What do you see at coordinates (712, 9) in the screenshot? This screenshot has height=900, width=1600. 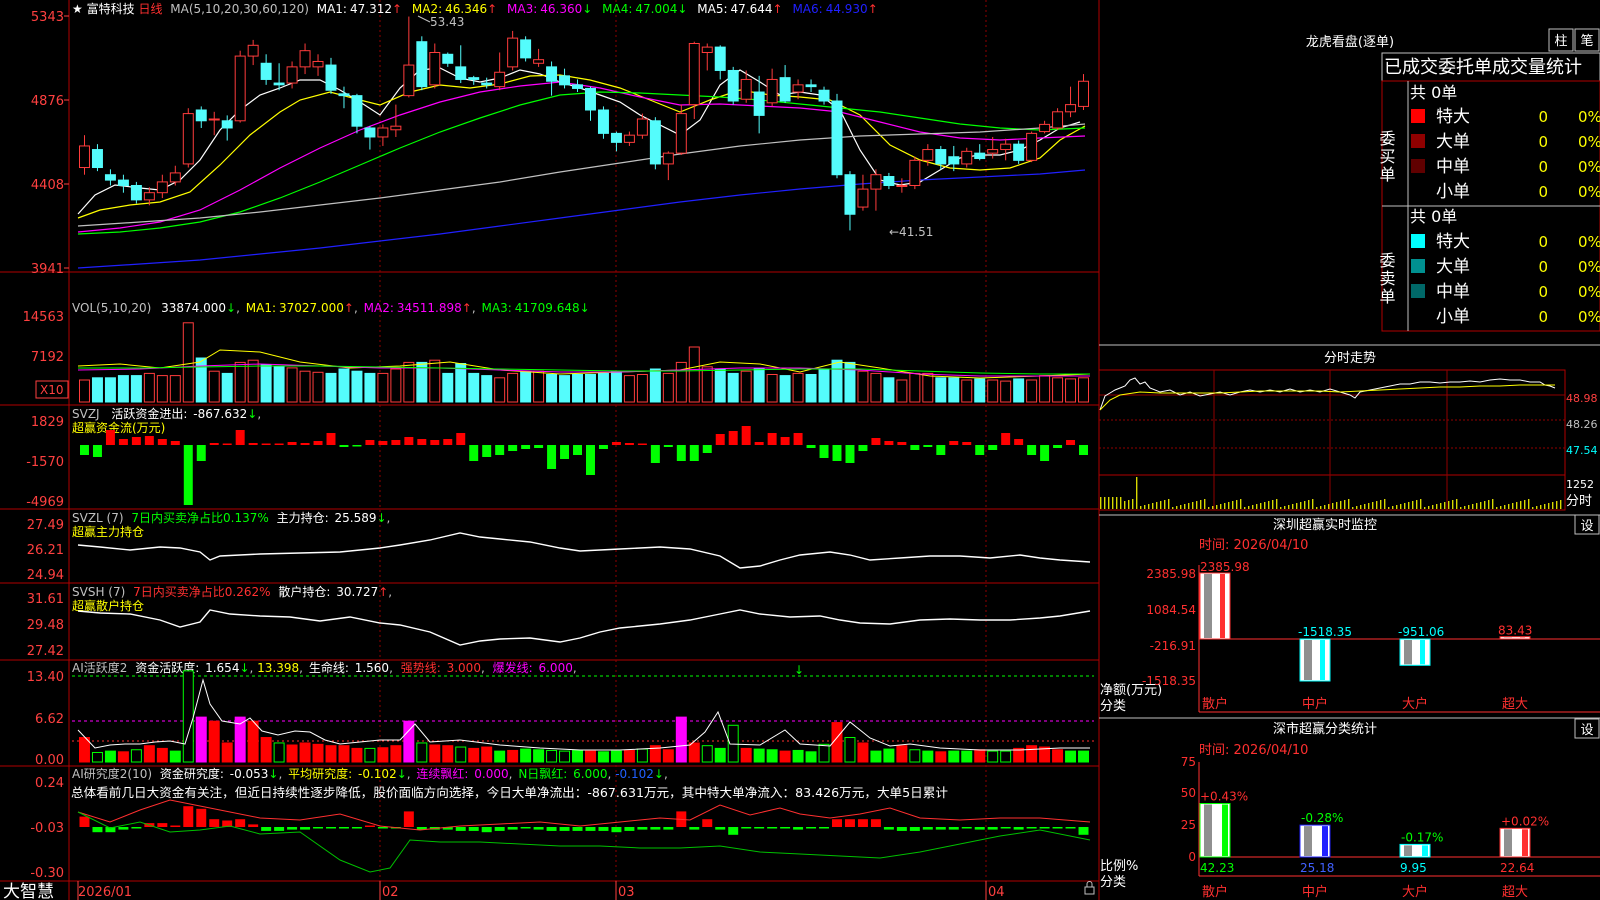 I see `ma5-label: MA5:` at bounding box center [712, 9].